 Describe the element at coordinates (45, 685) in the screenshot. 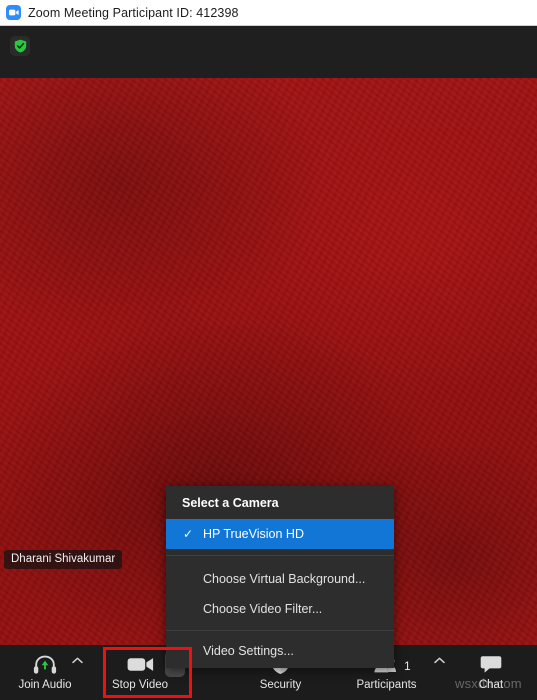

I see `join-audio-label: Join Audio` at that location.